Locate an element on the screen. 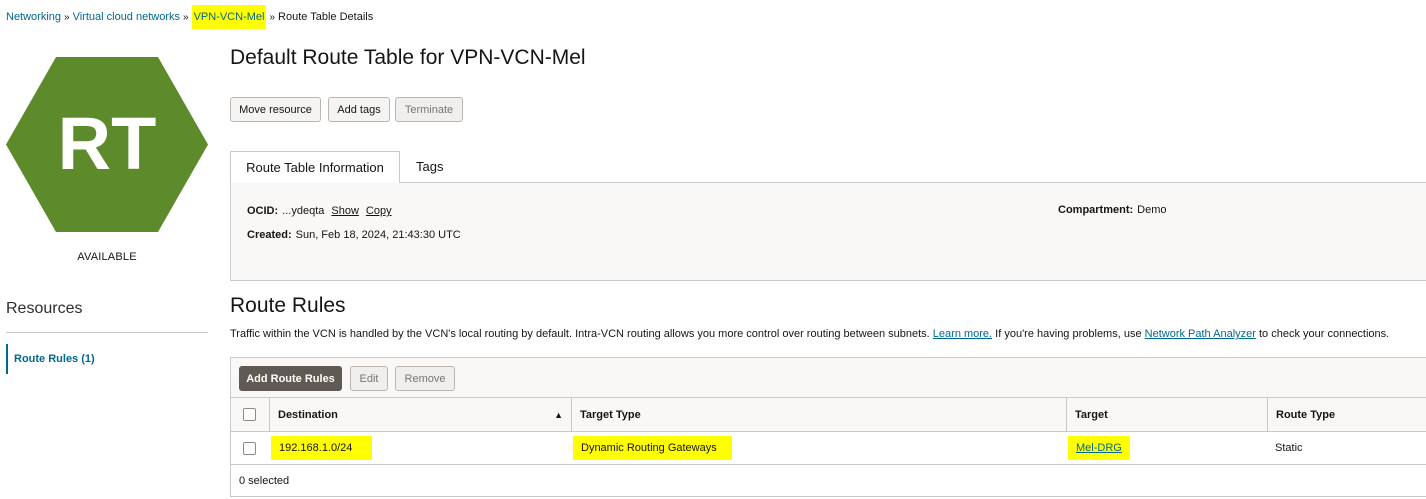  table-toolbar: Add Route Rules Edit Remove is located at coordinates (828, 378).